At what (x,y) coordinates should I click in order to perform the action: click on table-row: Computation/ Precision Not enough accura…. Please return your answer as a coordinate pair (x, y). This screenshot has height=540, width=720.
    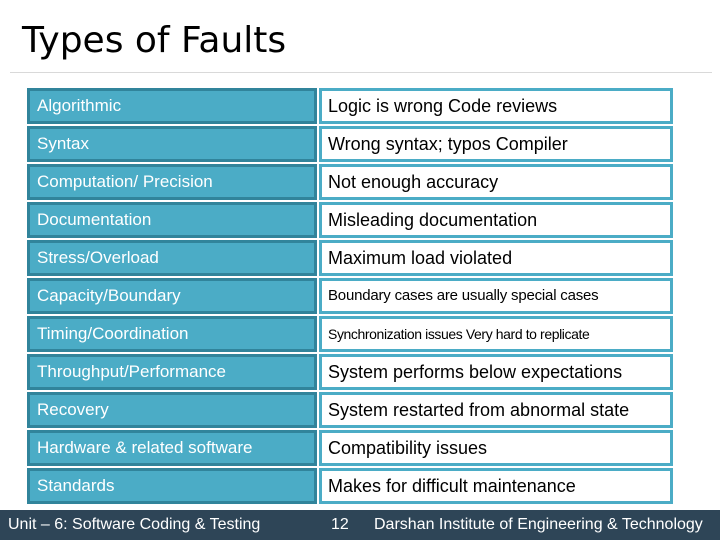
    Looking at the image, I should click on (350, 182).